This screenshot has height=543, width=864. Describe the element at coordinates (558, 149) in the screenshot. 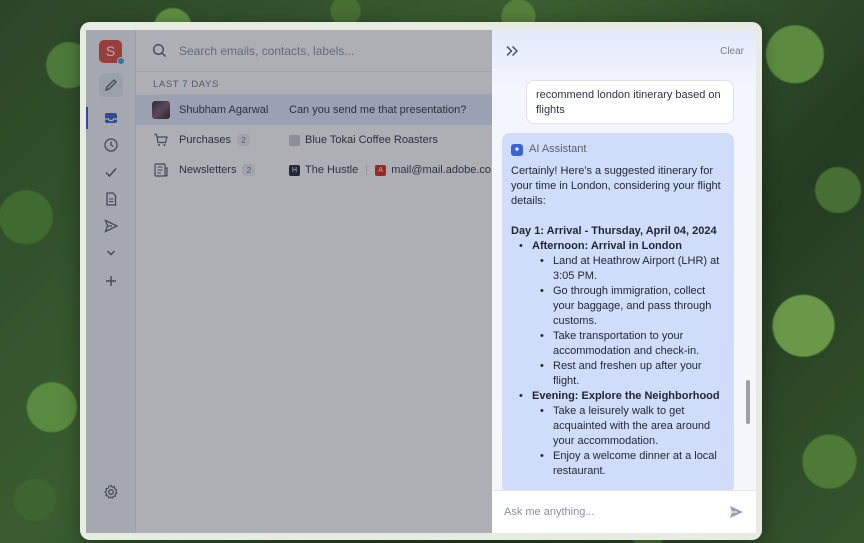

I see `ai-name: AI Assistant` at that location.